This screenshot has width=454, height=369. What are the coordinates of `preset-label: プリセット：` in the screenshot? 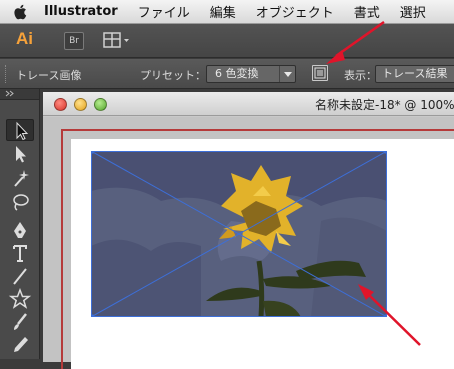 It's located at (173, 75).